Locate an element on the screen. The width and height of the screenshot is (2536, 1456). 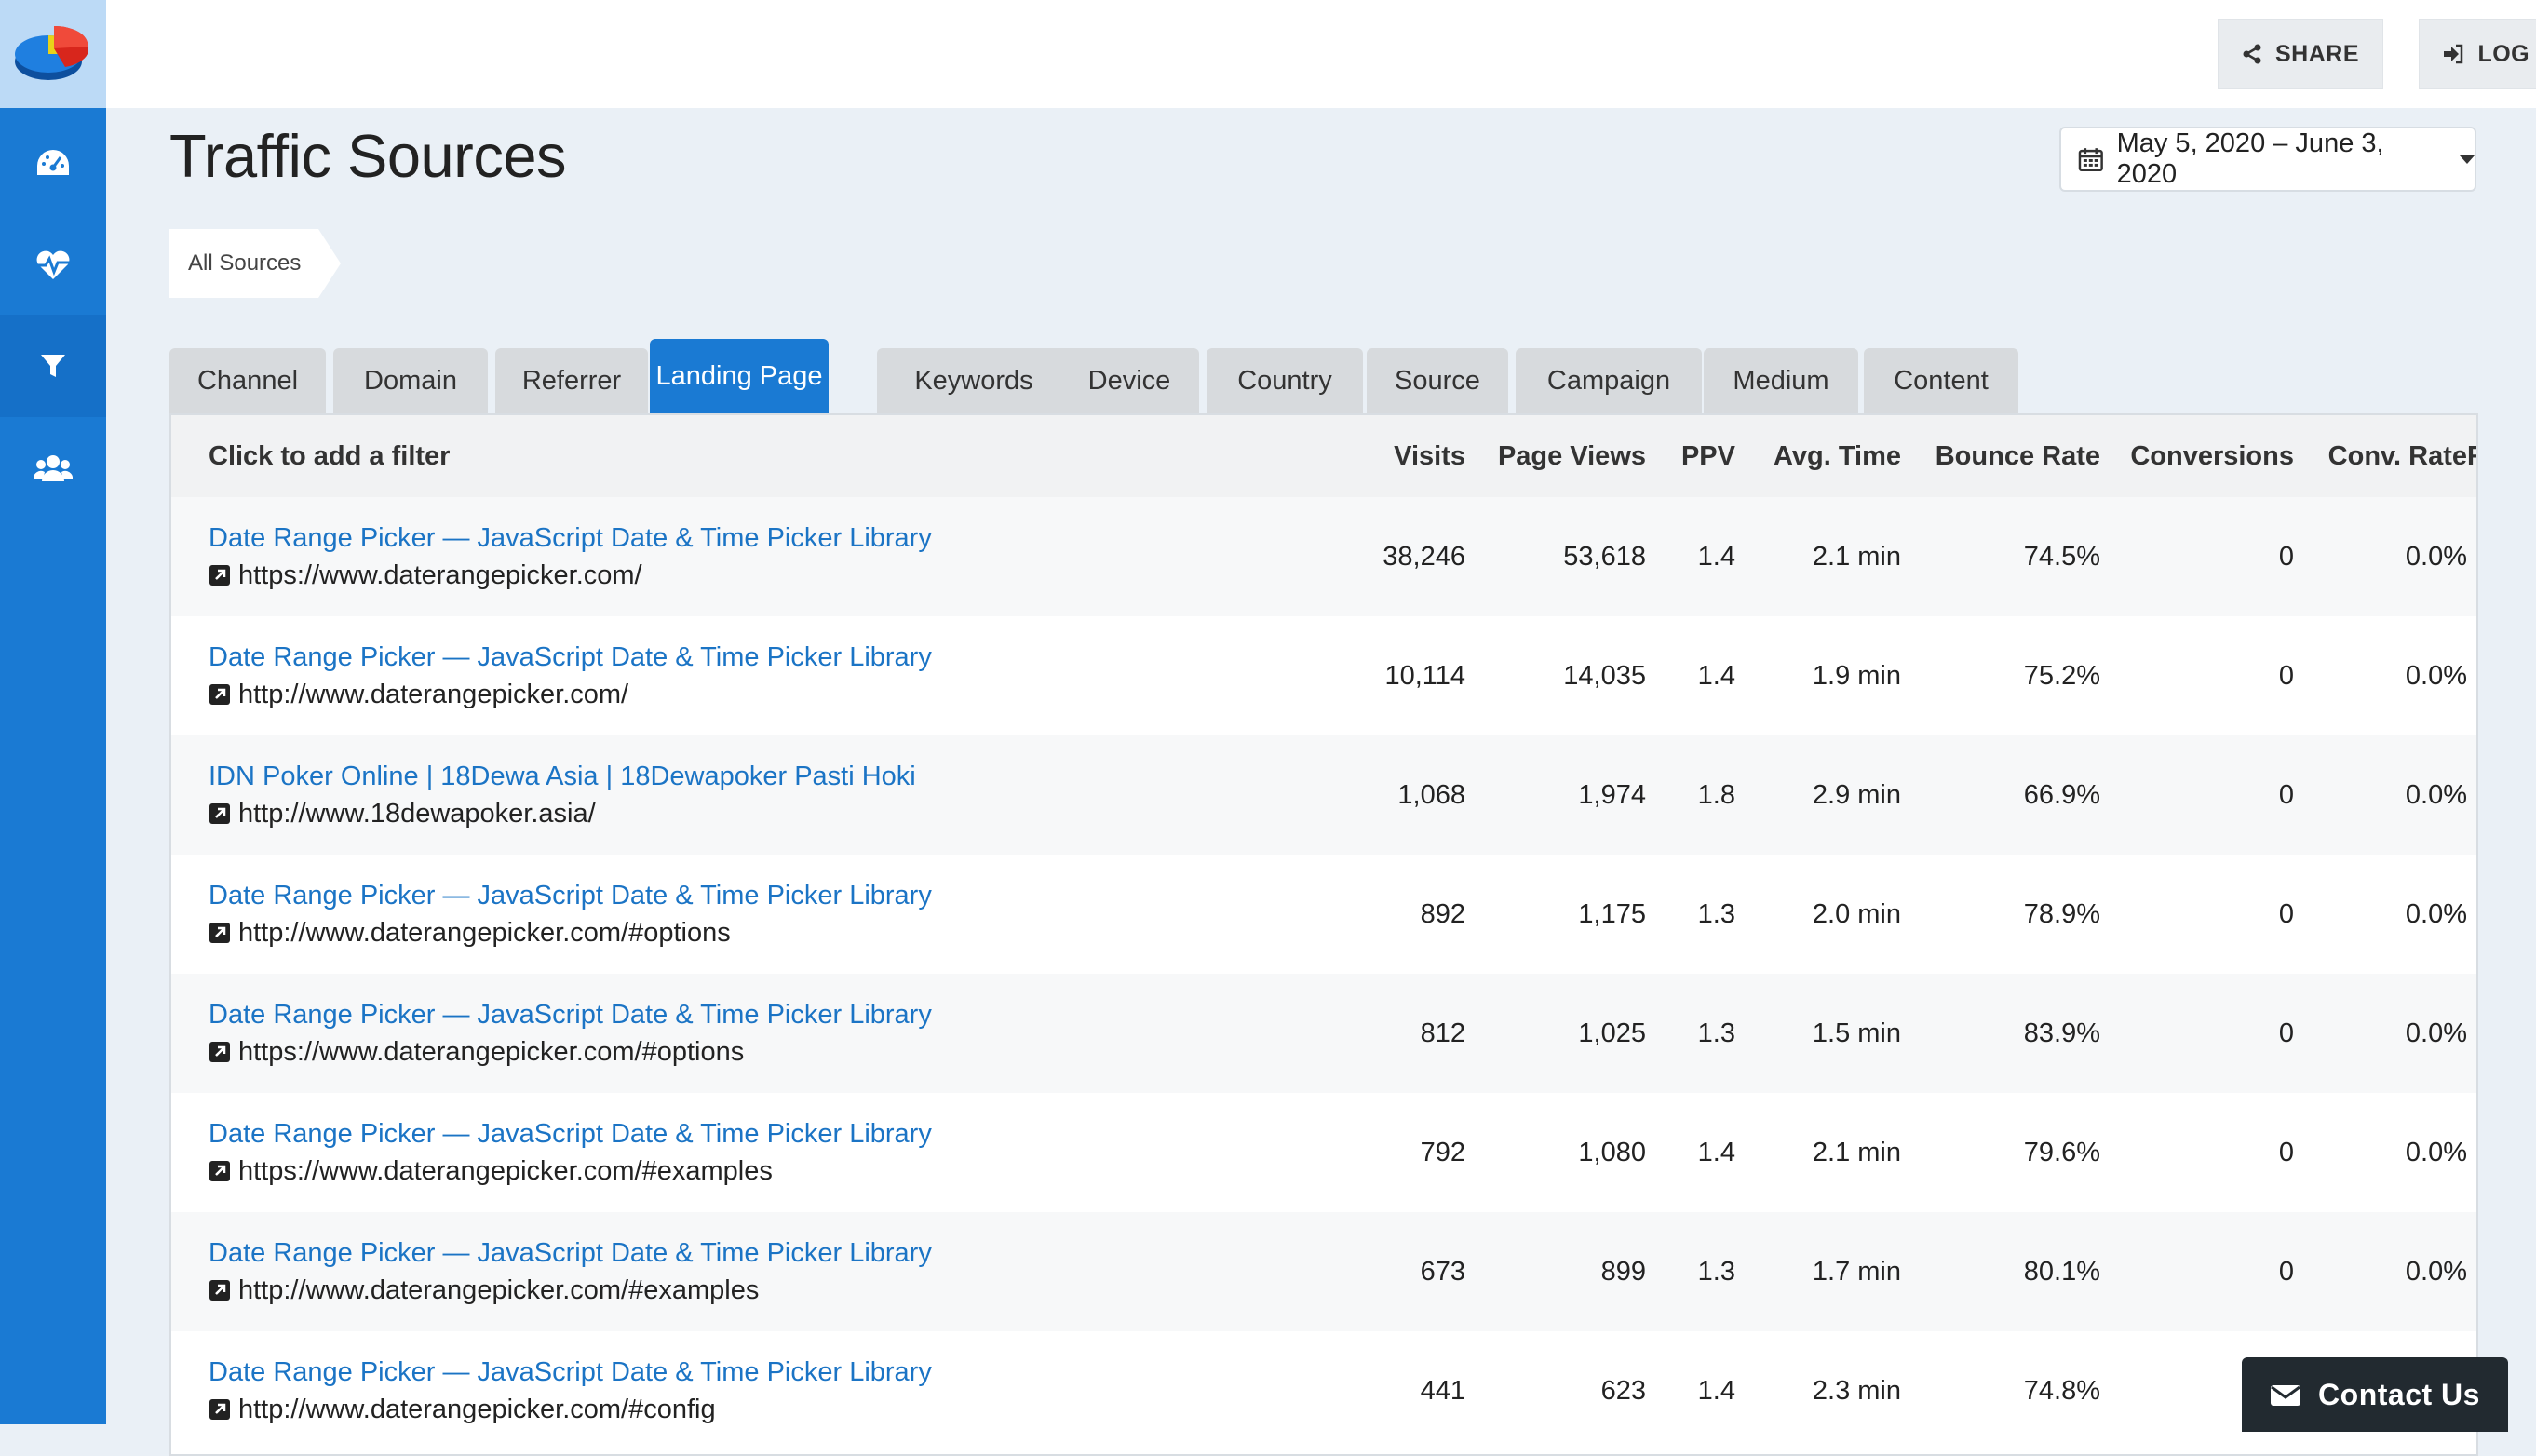
landing-page-url: https://www.daterangepicker.com/ is located at coordinates (753, 575).